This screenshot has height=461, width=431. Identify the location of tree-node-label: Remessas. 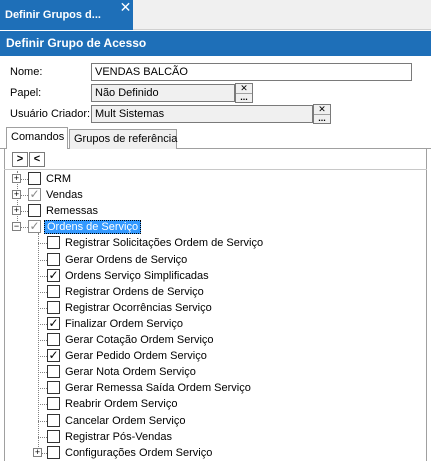
(72, 211).